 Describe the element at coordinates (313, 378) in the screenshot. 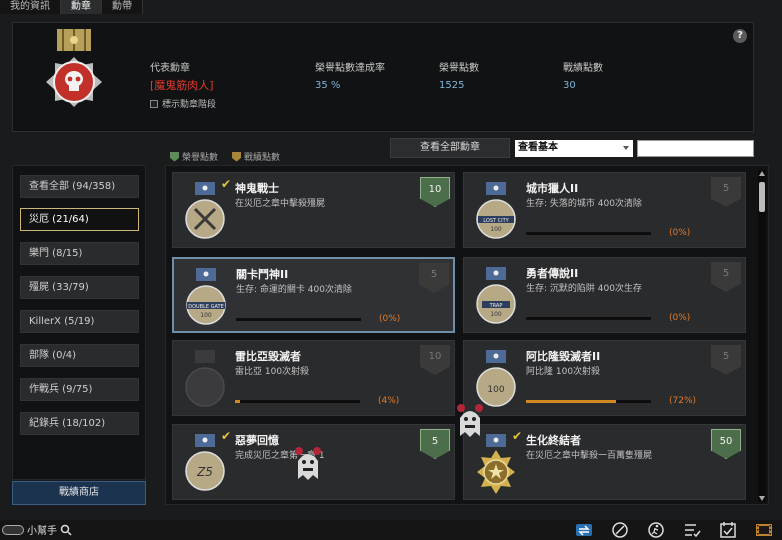

I see `medal-card: 雷比亞毀滅者 雷比亞 100次射殺 (4%) 10` at that location.